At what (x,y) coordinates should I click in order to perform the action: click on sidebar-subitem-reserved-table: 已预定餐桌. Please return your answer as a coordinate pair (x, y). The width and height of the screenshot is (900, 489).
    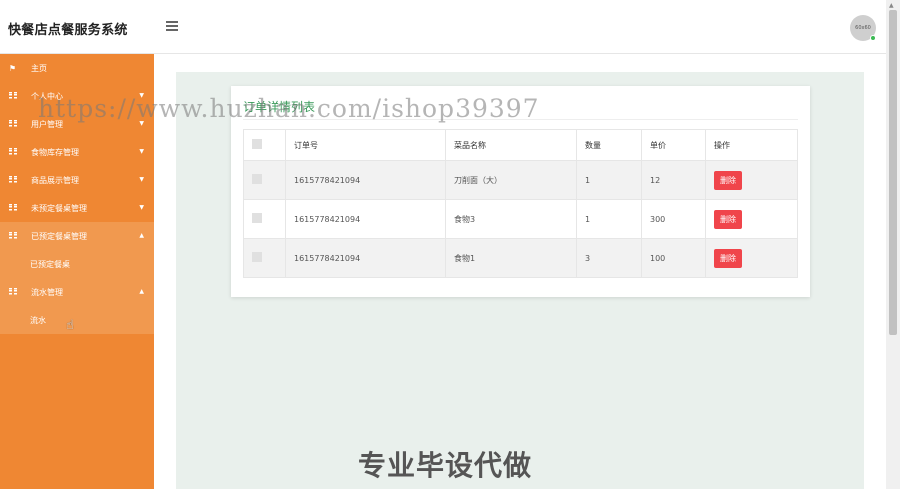
    Looking at the image, I should click on (77, 264).